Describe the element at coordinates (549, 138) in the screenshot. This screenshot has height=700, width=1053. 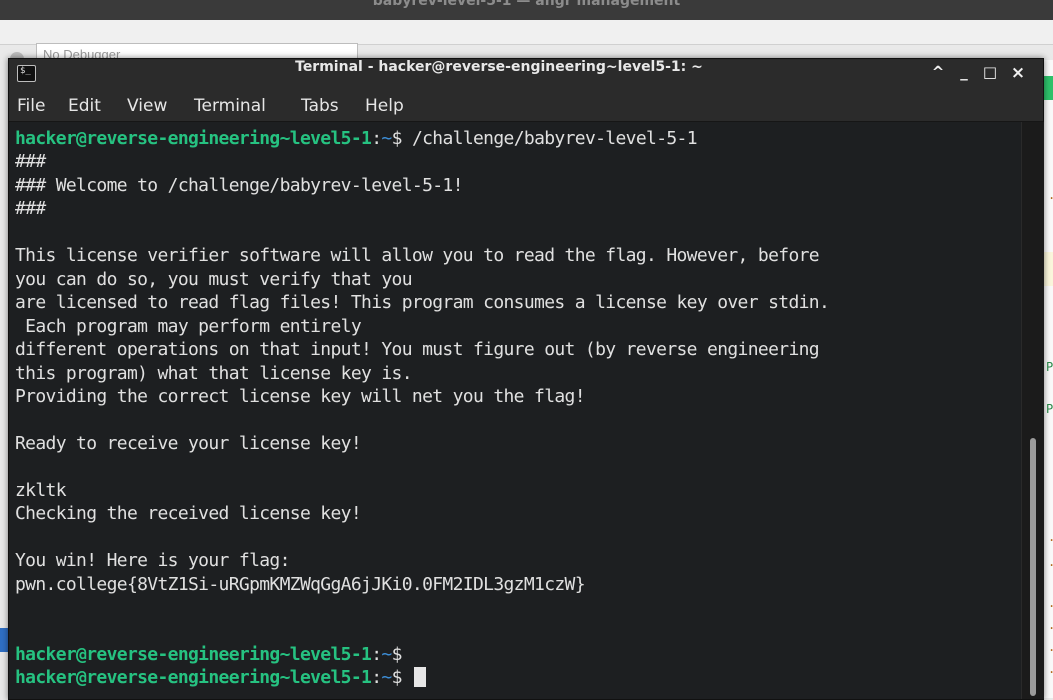
I see `command-text: /challenge/babyrev-level-5-1` at that location.